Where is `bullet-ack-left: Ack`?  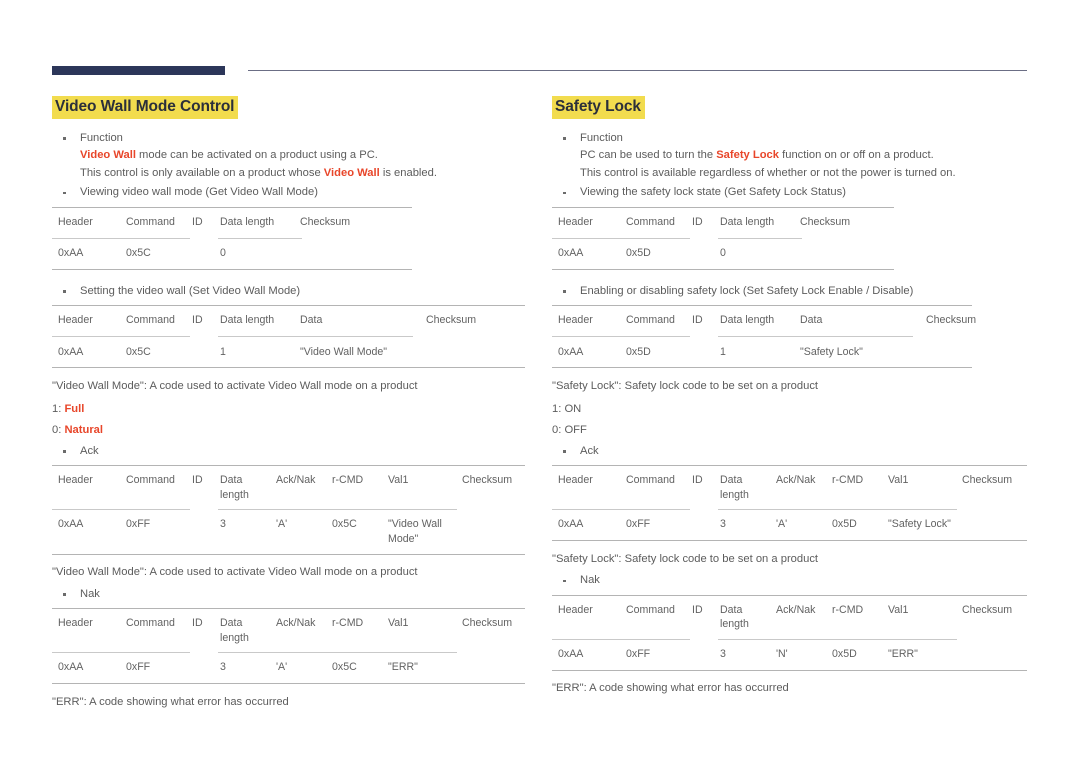 bullet-ack-left: Ack is located at coordinates (292, 452).